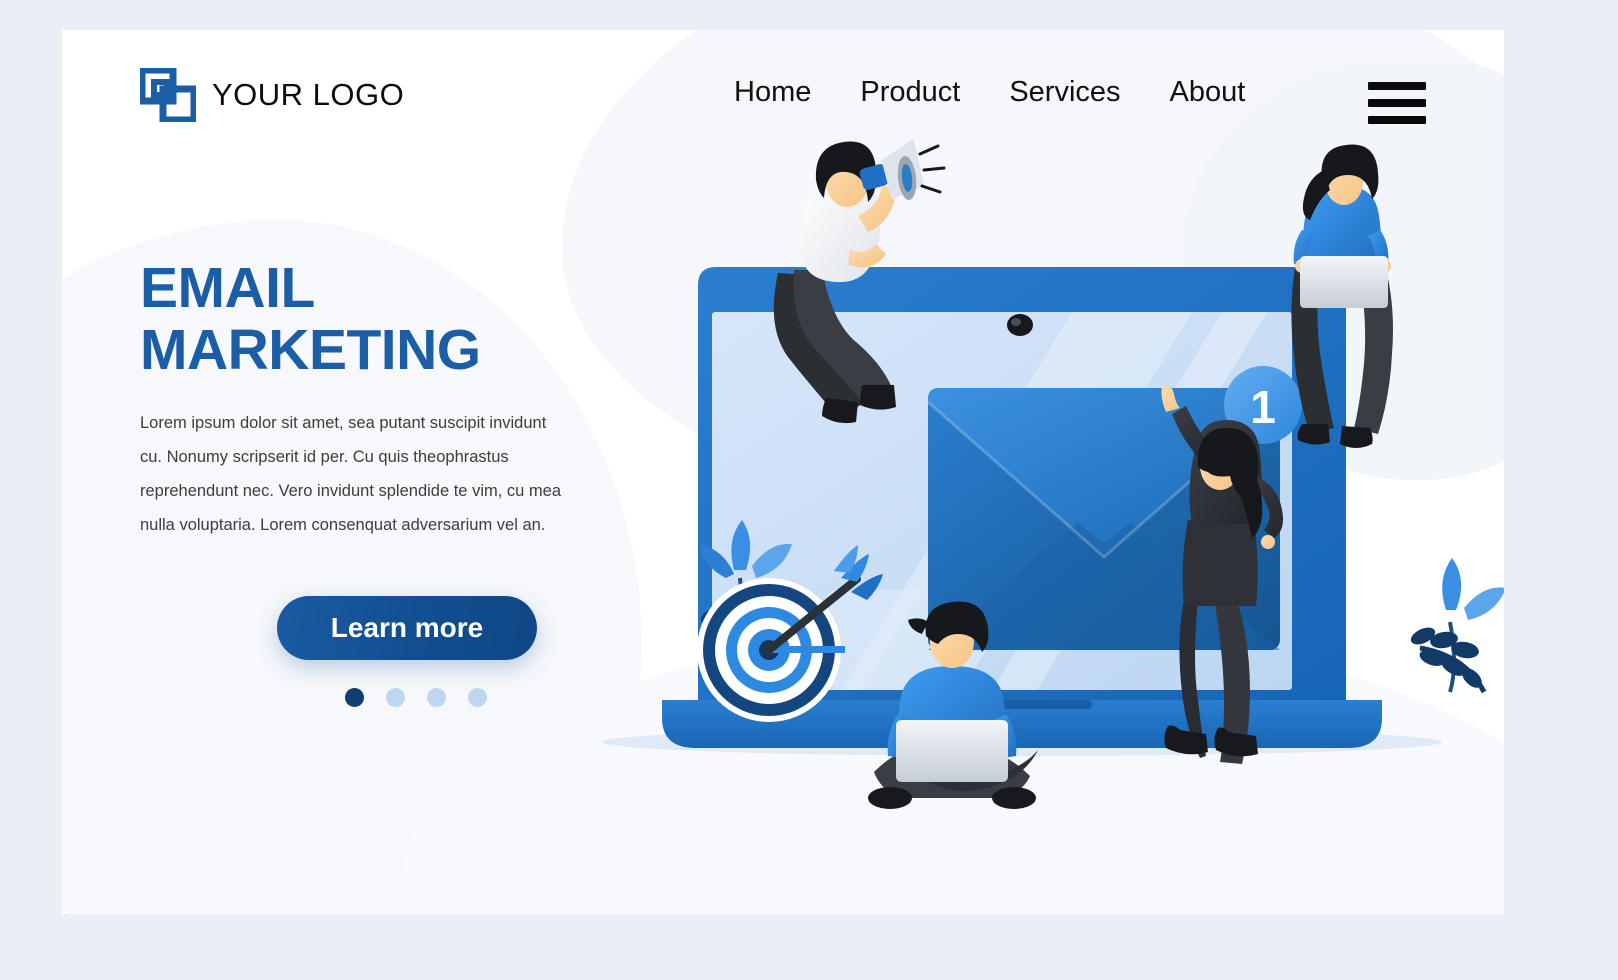 The height and width of the screenshot is (980, 1618). What do you see at coordinates (407, 628) in the screenshot?
I see `learn-more-button: Learn more` at bounding box center [407, 628].